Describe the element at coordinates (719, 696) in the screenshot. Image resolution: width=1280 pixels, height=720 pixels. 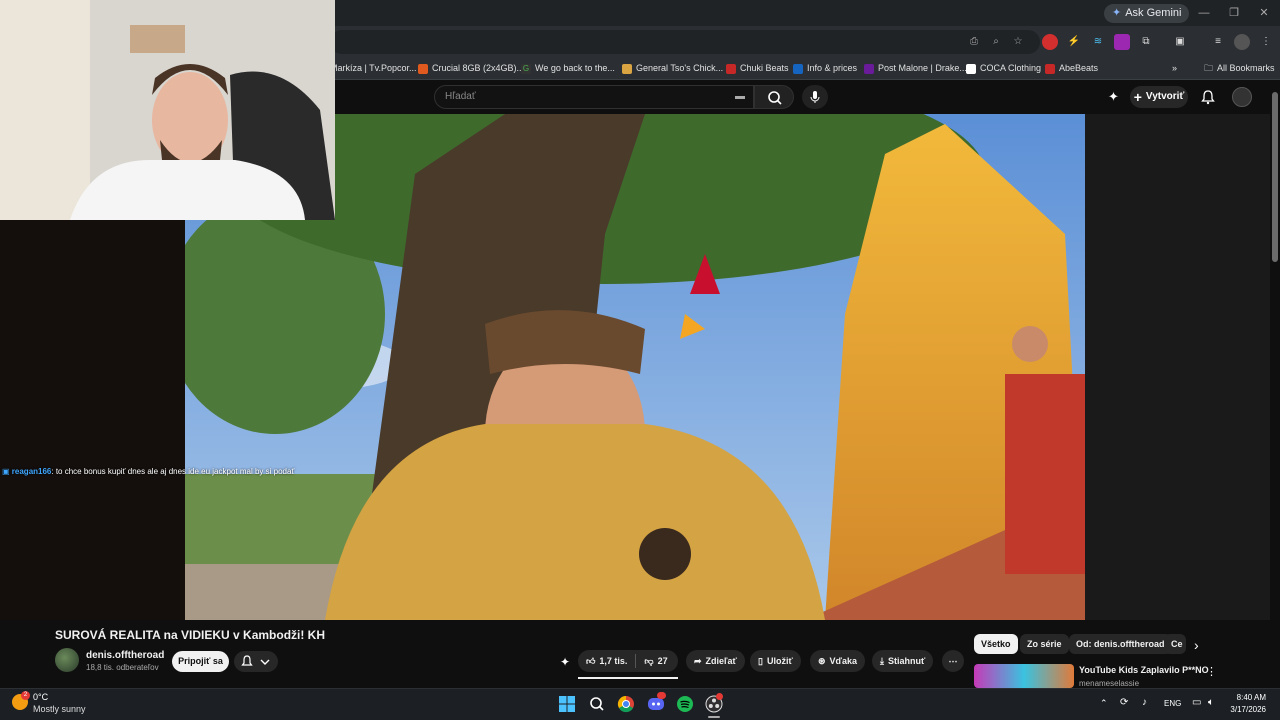
I see `recording-badge` at that location.